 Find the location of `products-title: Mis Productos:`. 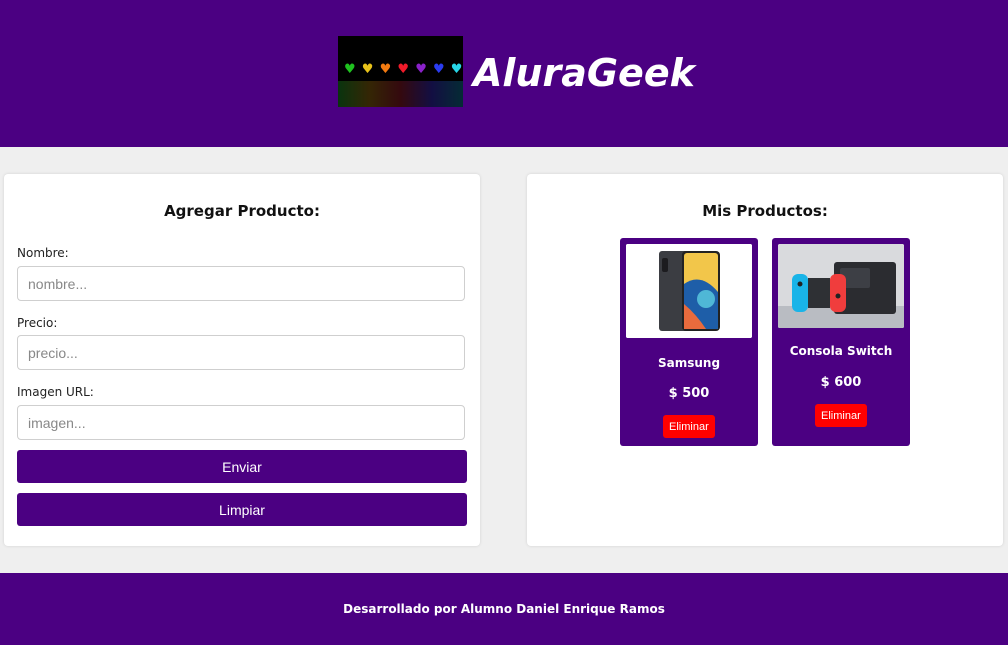

products-title: Mis Productos: is located at coordinates (765, 211).